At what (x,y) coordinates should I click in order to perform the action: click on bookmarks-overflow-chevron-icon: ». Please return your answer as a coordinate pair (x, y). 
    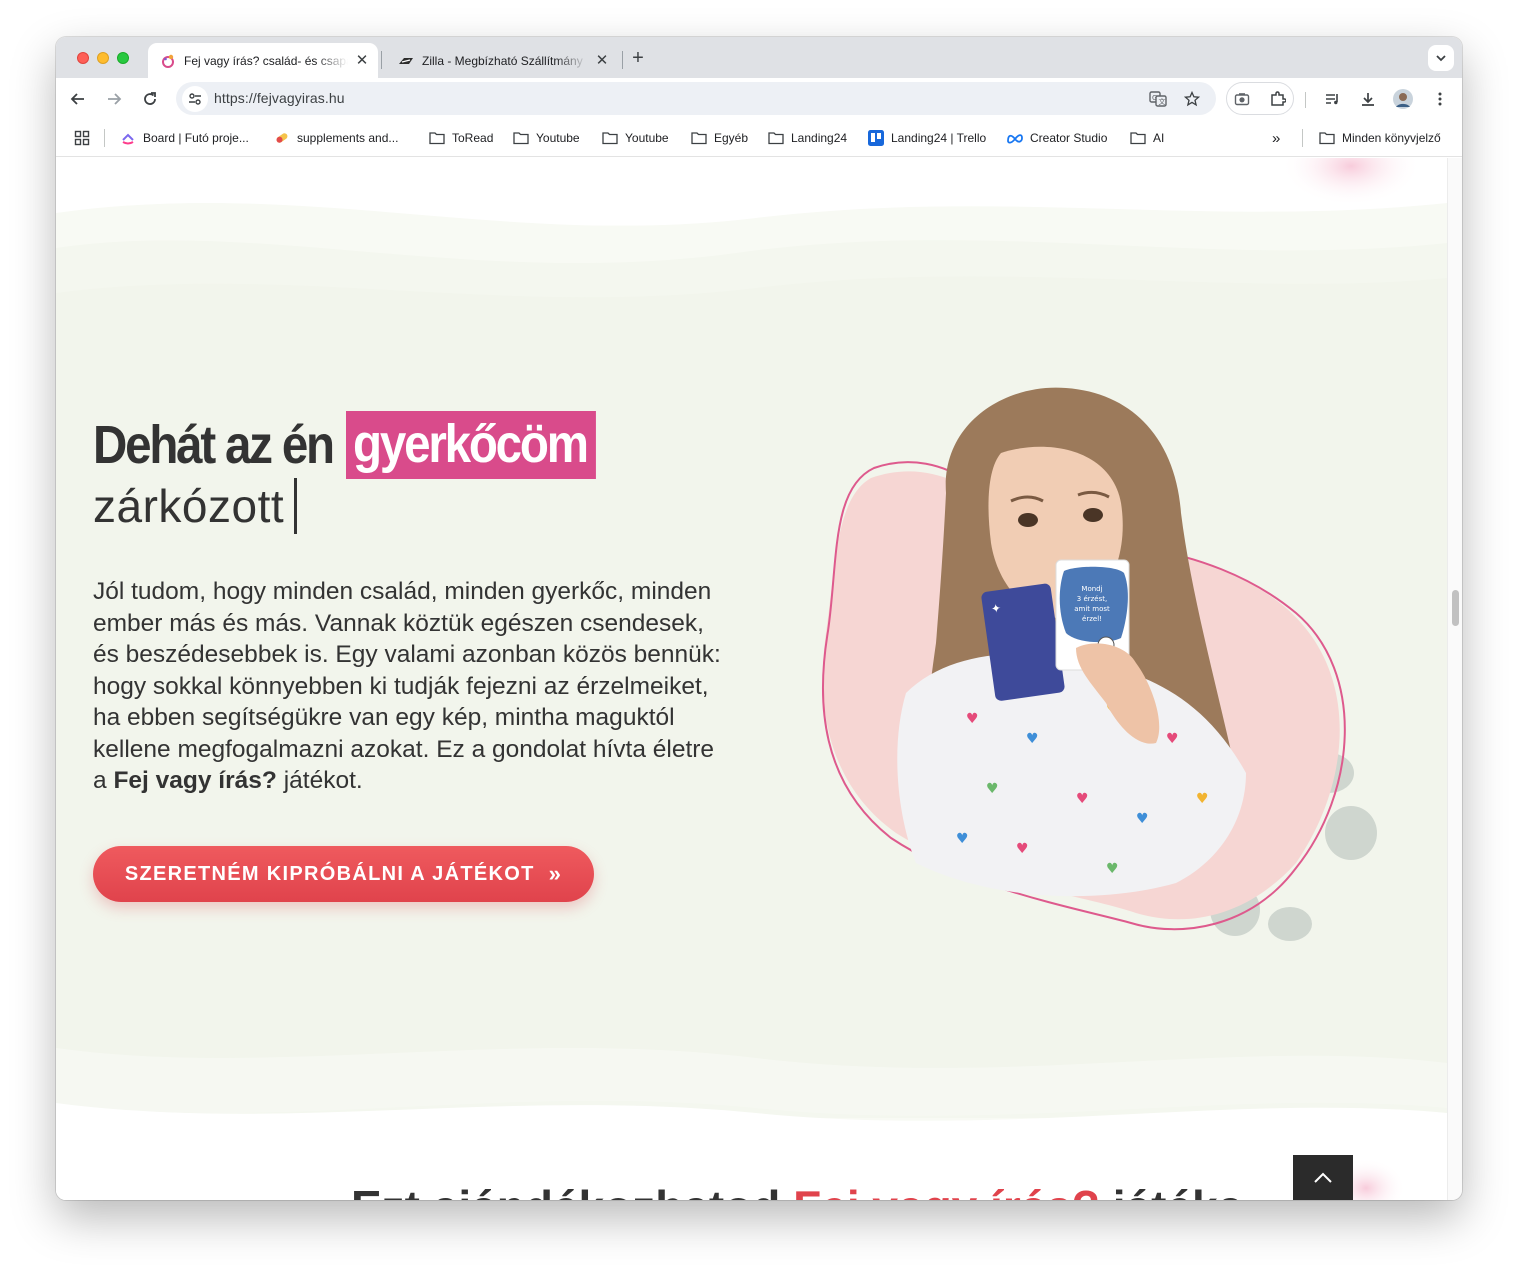
    Looking at the image, I should click on (1276, 138).